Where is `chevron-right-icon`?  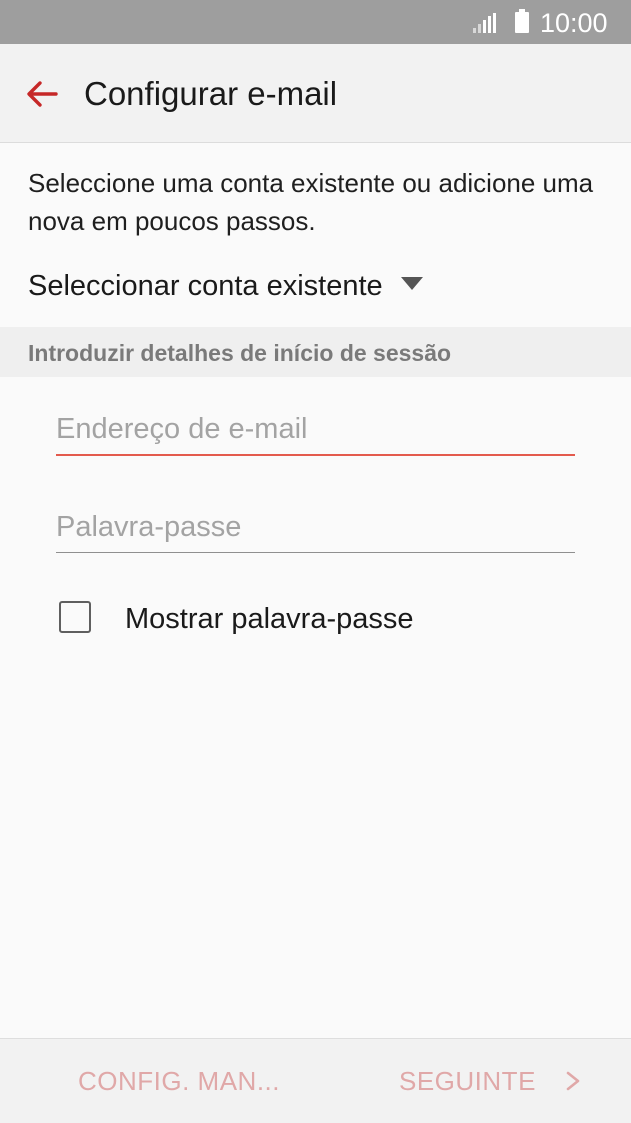
chevron-right-icon is located at coordinates (572, 1081).